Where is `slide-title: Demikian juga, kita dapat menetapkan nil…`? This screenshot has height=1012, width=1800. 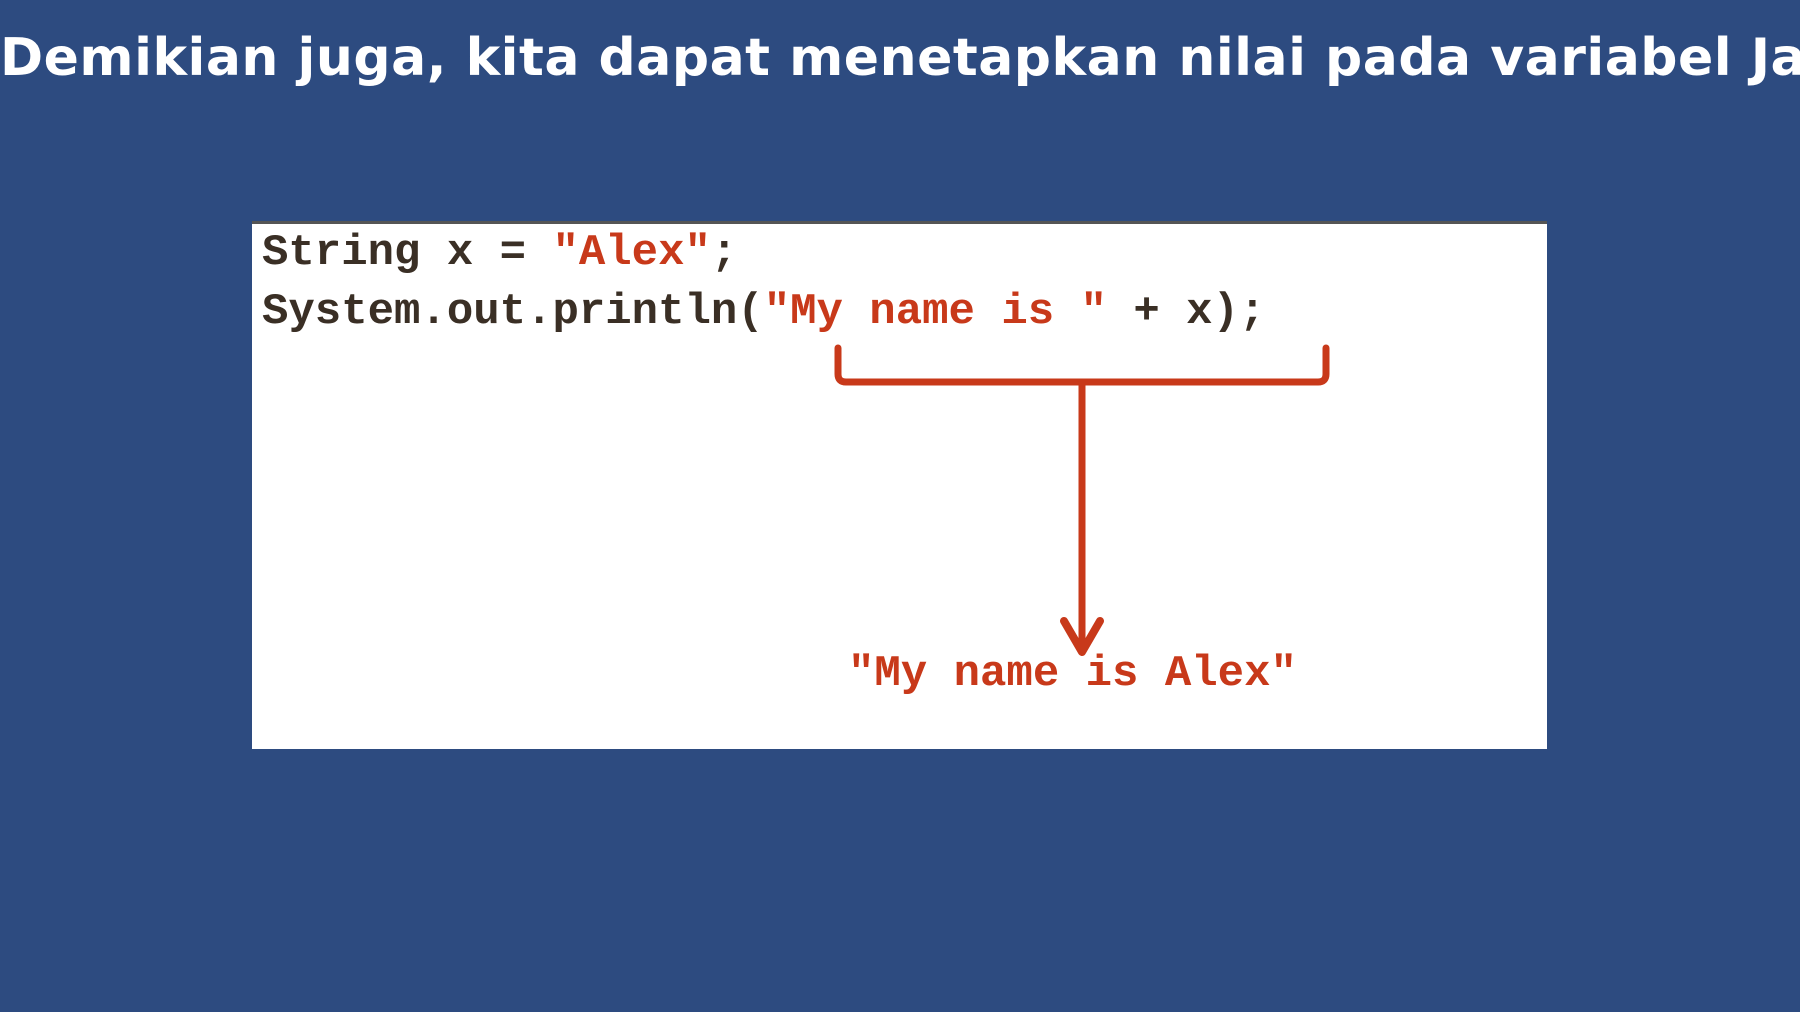 slide-title: Demikian juga, kita dapat menetapkan nil… is located at coordinates (900, 58).